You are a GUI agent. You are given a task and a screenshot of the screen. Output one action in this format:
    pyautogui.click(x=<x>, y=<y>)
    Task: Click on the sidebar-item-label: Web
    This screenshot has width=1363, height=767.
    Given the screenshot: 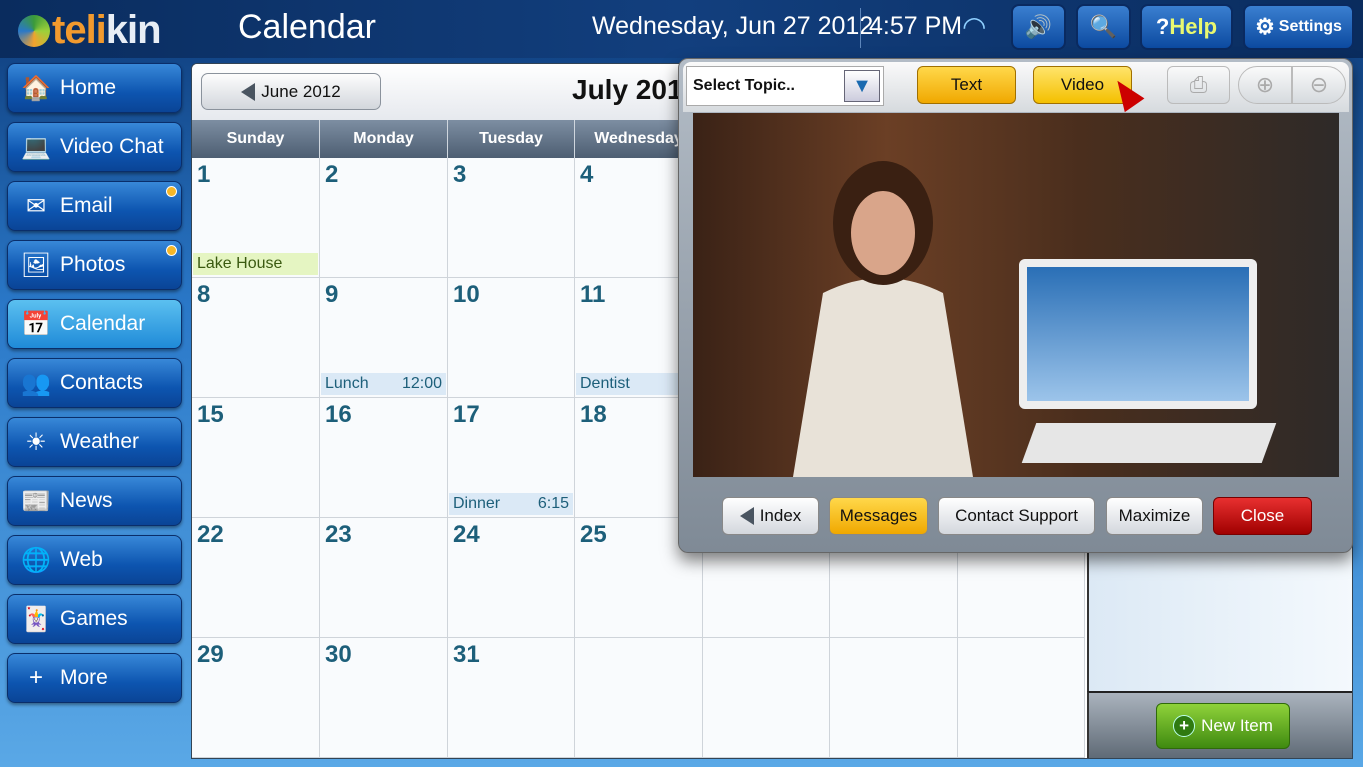 What is the action you would take?
    pyautogui.click(x=81, y=559)
    